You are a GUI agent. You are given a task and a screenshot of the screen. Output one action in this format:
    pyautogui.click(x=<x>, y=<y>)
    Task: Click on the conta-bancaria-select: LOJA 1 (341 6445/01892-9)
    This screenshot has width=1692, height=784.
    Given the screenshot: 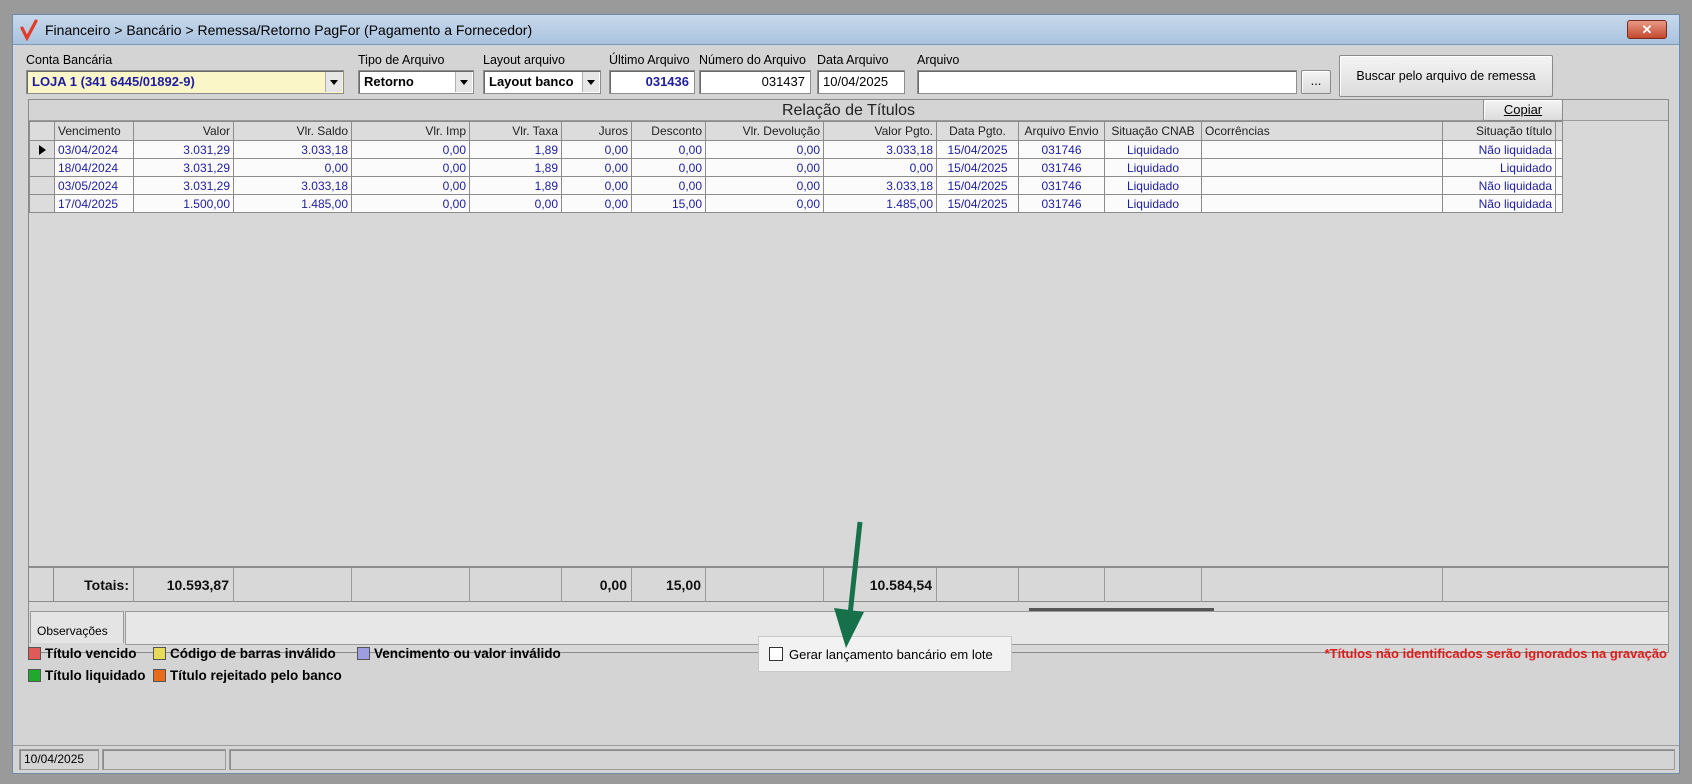 What is the action you would take?
    pyautogui.click(x=185, y=82)
    